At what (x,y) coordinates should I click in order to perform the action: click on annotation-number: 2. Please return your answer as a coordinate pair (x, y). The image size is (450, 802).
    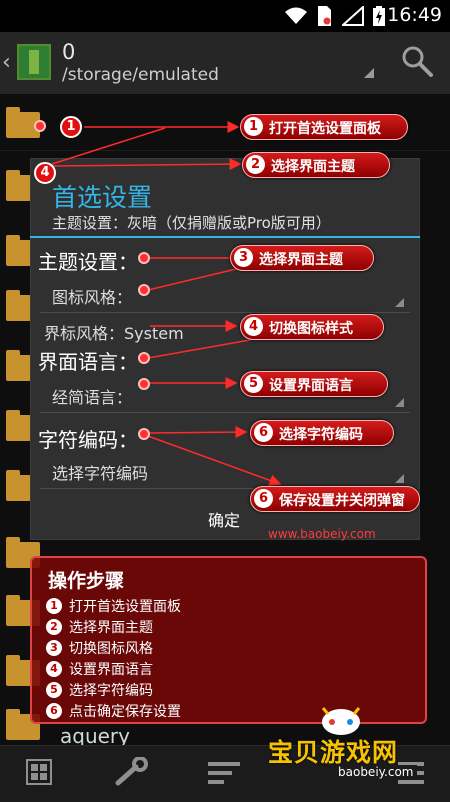
    Looking at the image, I should click on (255, 164).